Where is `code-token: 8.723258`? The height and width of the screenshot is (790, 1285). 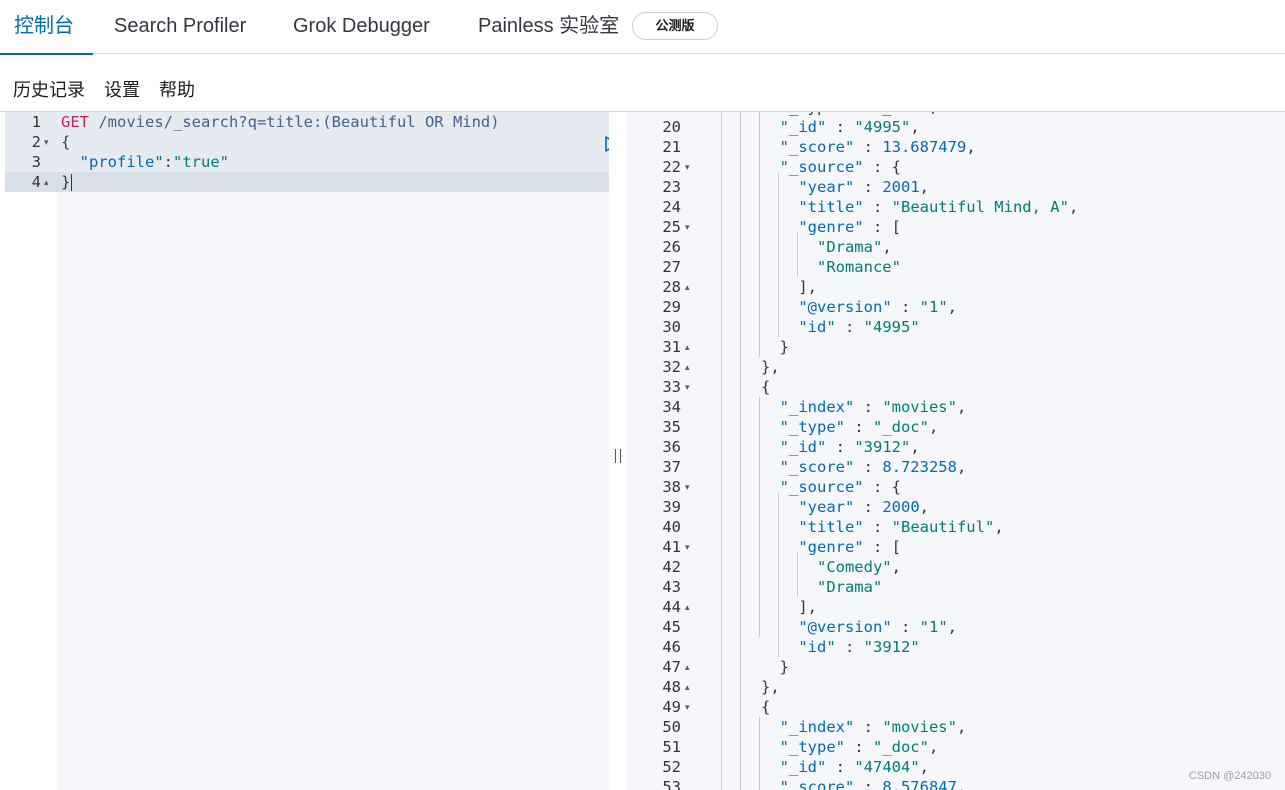
code-token: 8.723258 is located at coordinates (919, 467).